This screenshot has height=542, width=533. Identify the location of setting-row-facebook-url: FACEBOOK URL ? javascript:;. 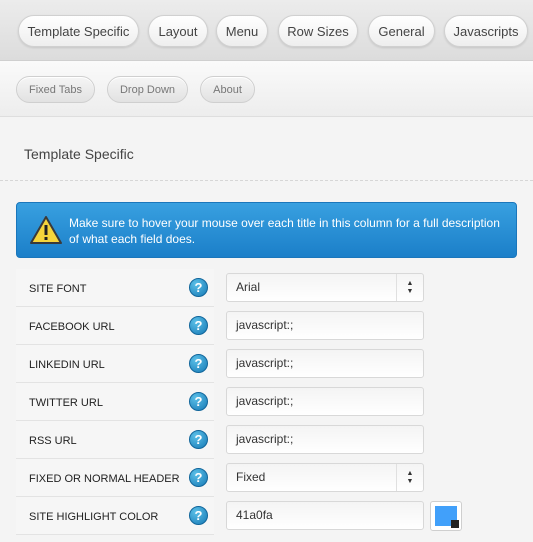
(266, 326).